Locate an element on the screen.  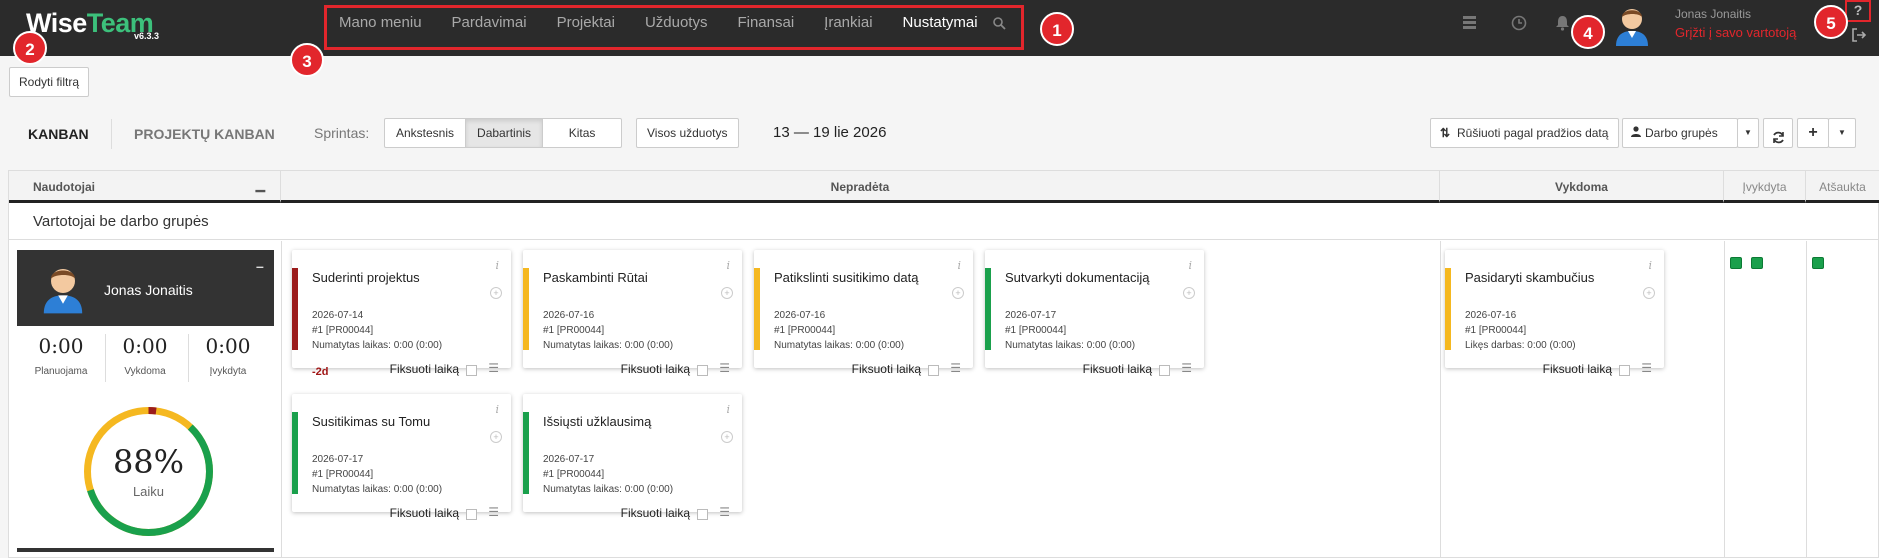
card-title: Susitikimas su Tomu is located at coordinates (371, 421).